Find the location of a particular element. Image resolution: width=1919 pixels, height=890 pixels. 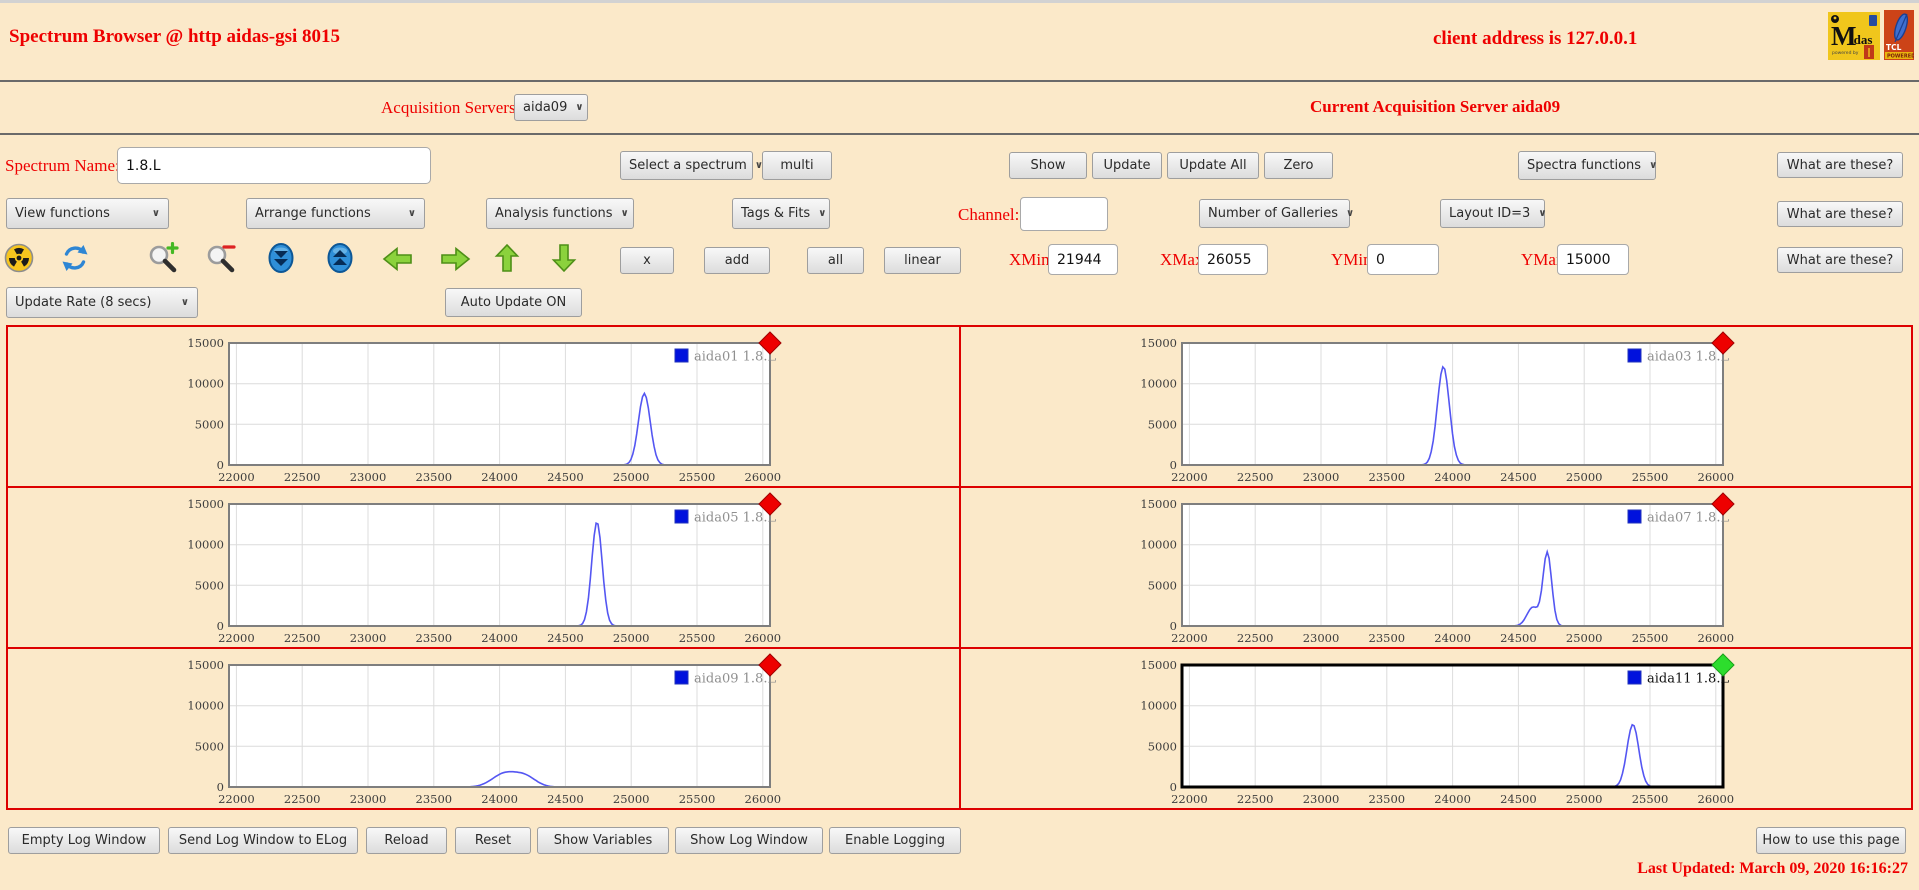

update-rate-dropdown: Update Rate (8 secs) is located at coordinates (102, 302).